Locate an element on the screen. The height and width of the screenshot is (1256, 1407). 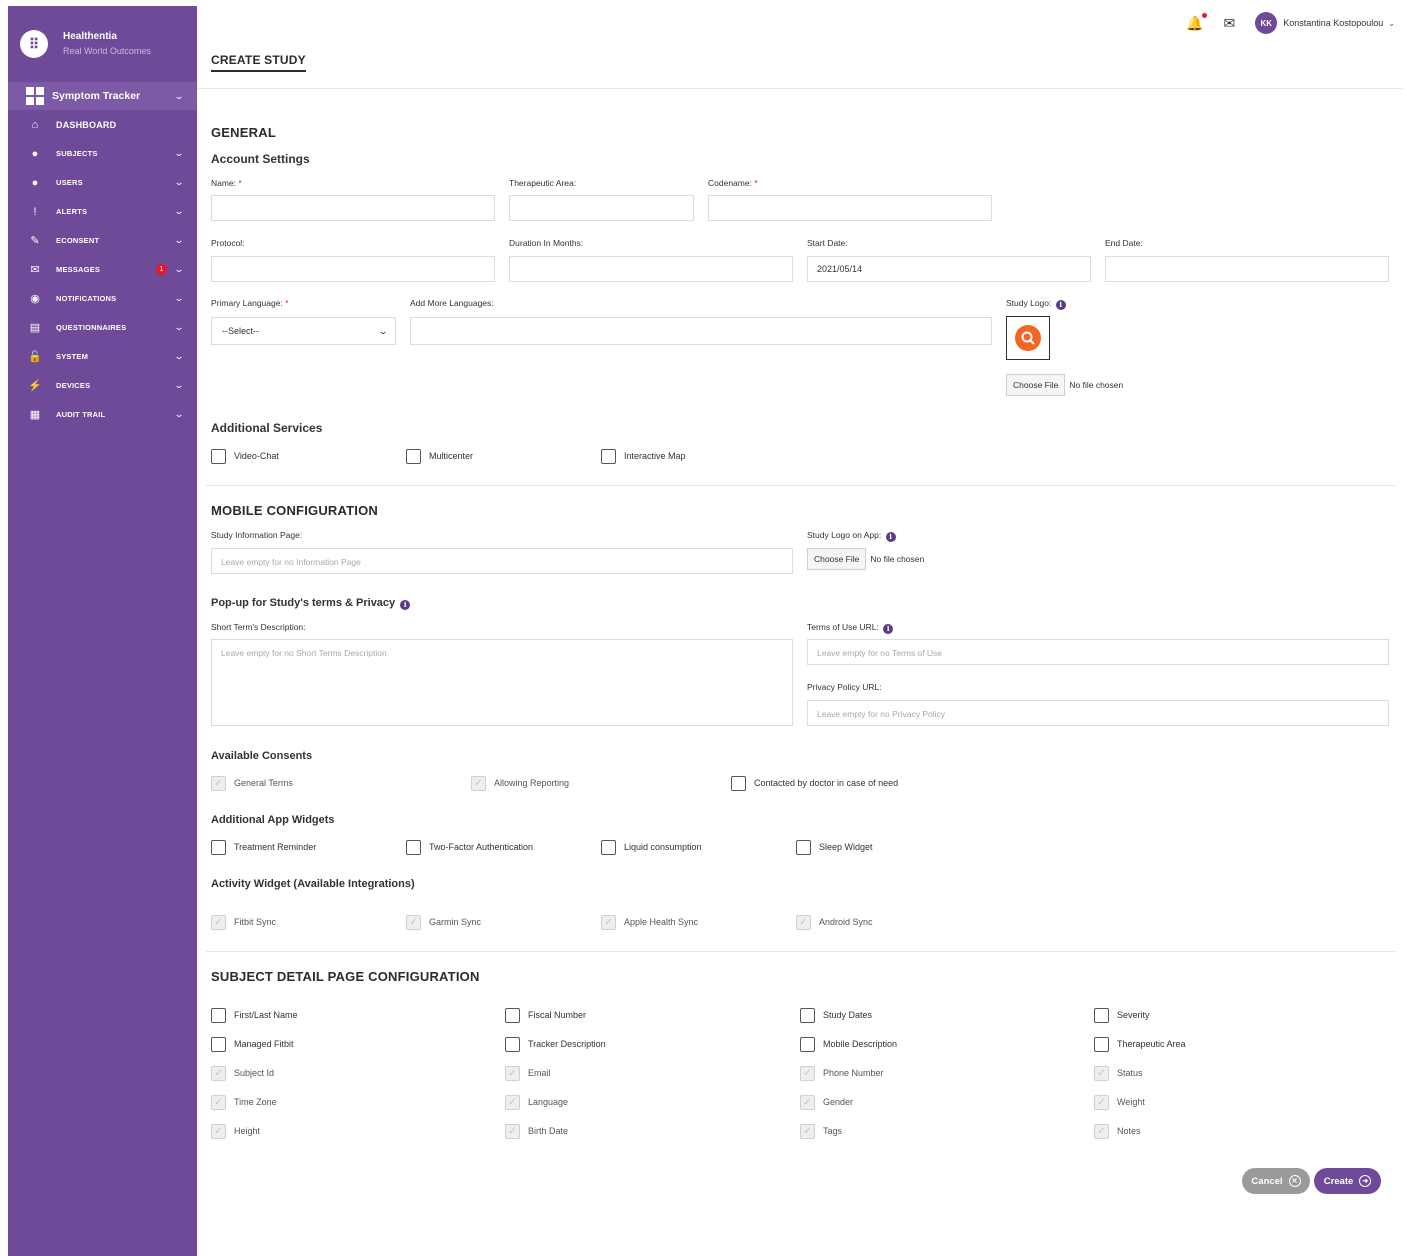
subject-field-study-dates: Study Dates is located at coordinates (836, 1015).